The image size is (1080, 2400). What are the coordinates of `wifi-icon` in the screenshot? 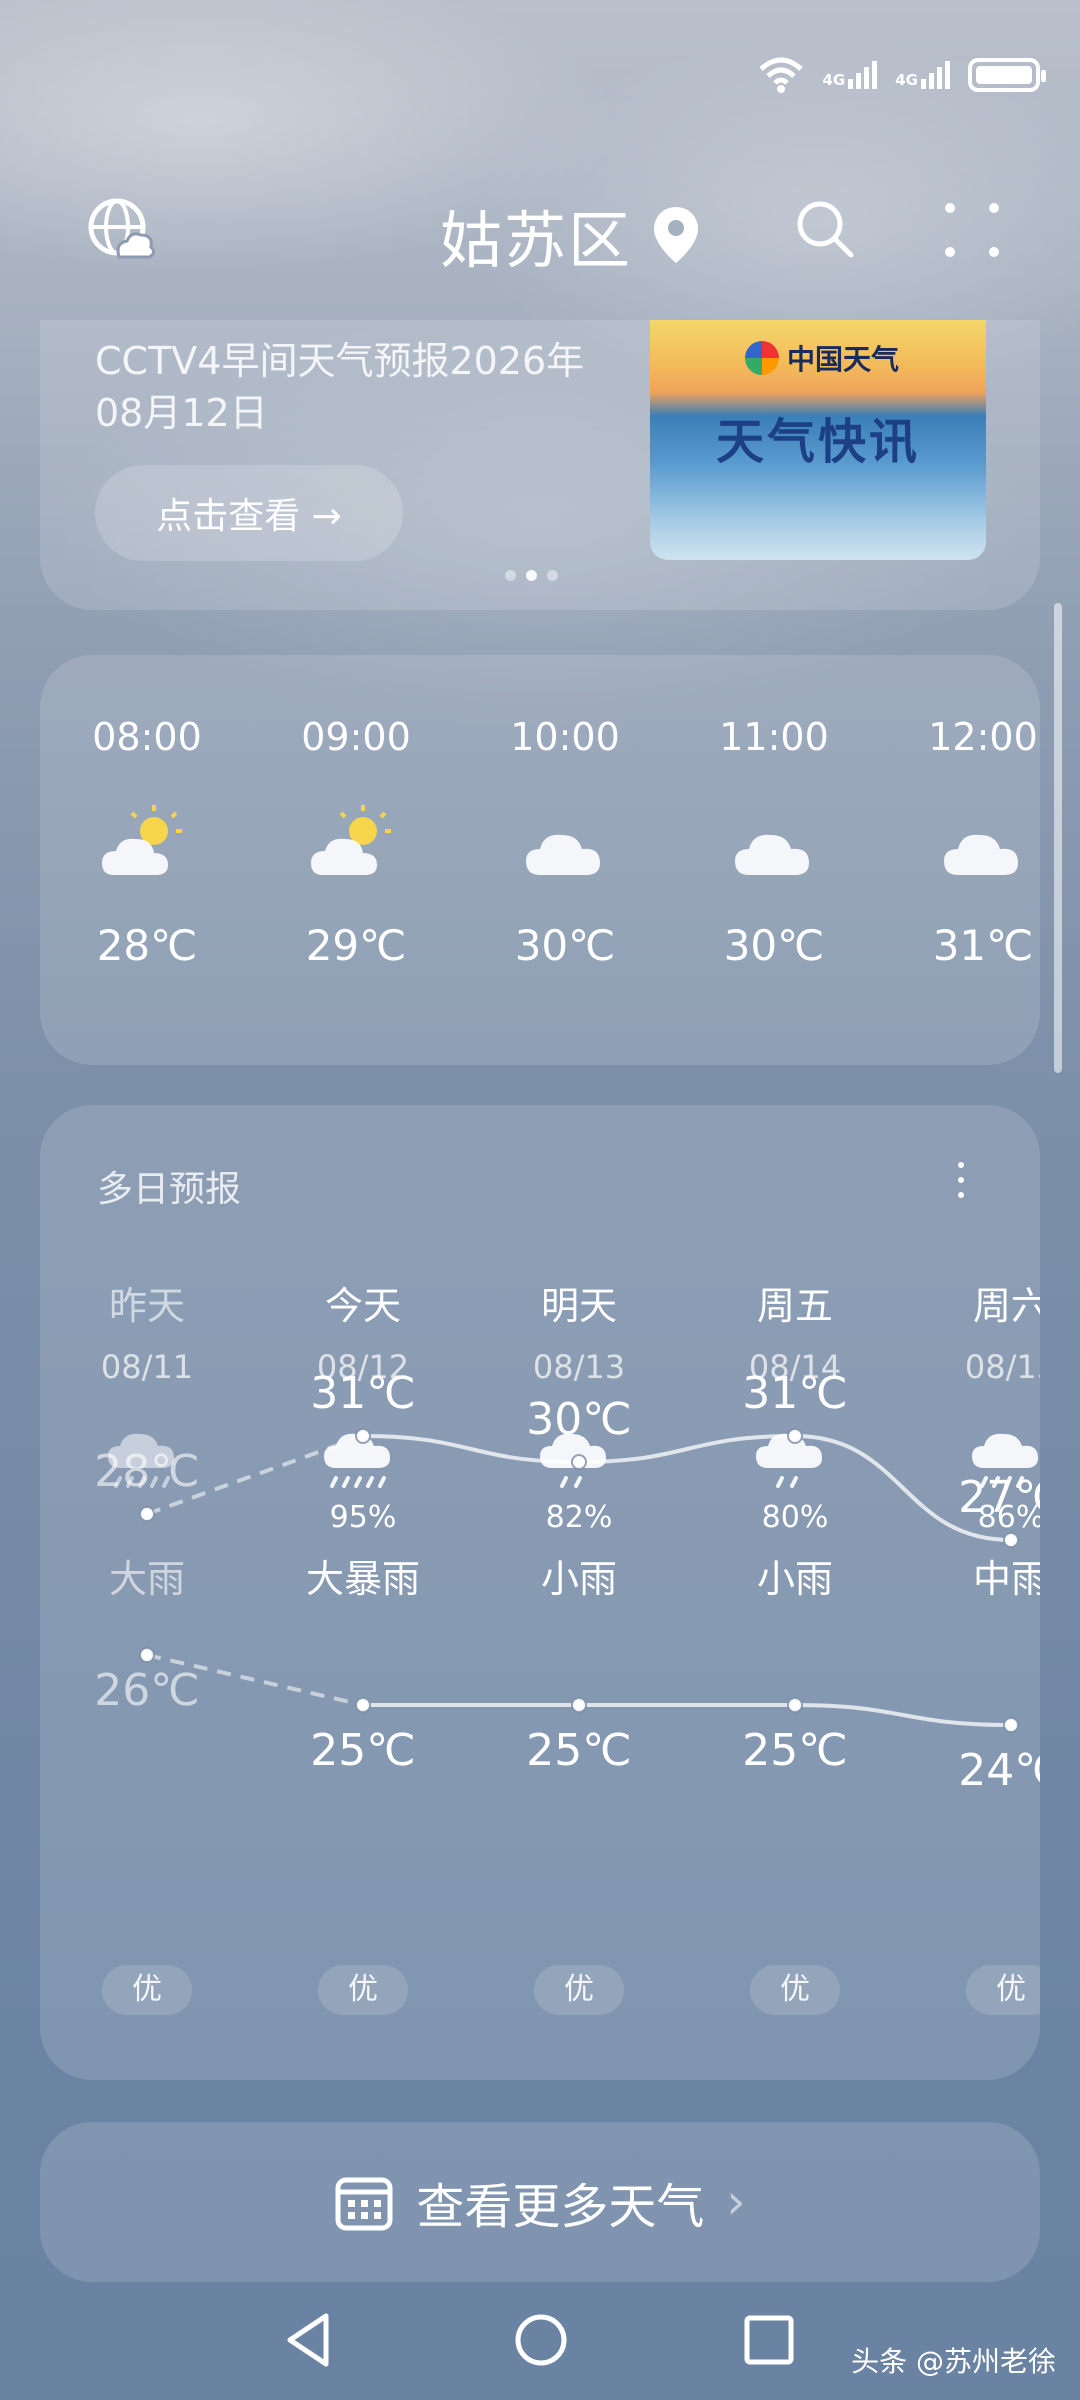 It's located at (780, 75).